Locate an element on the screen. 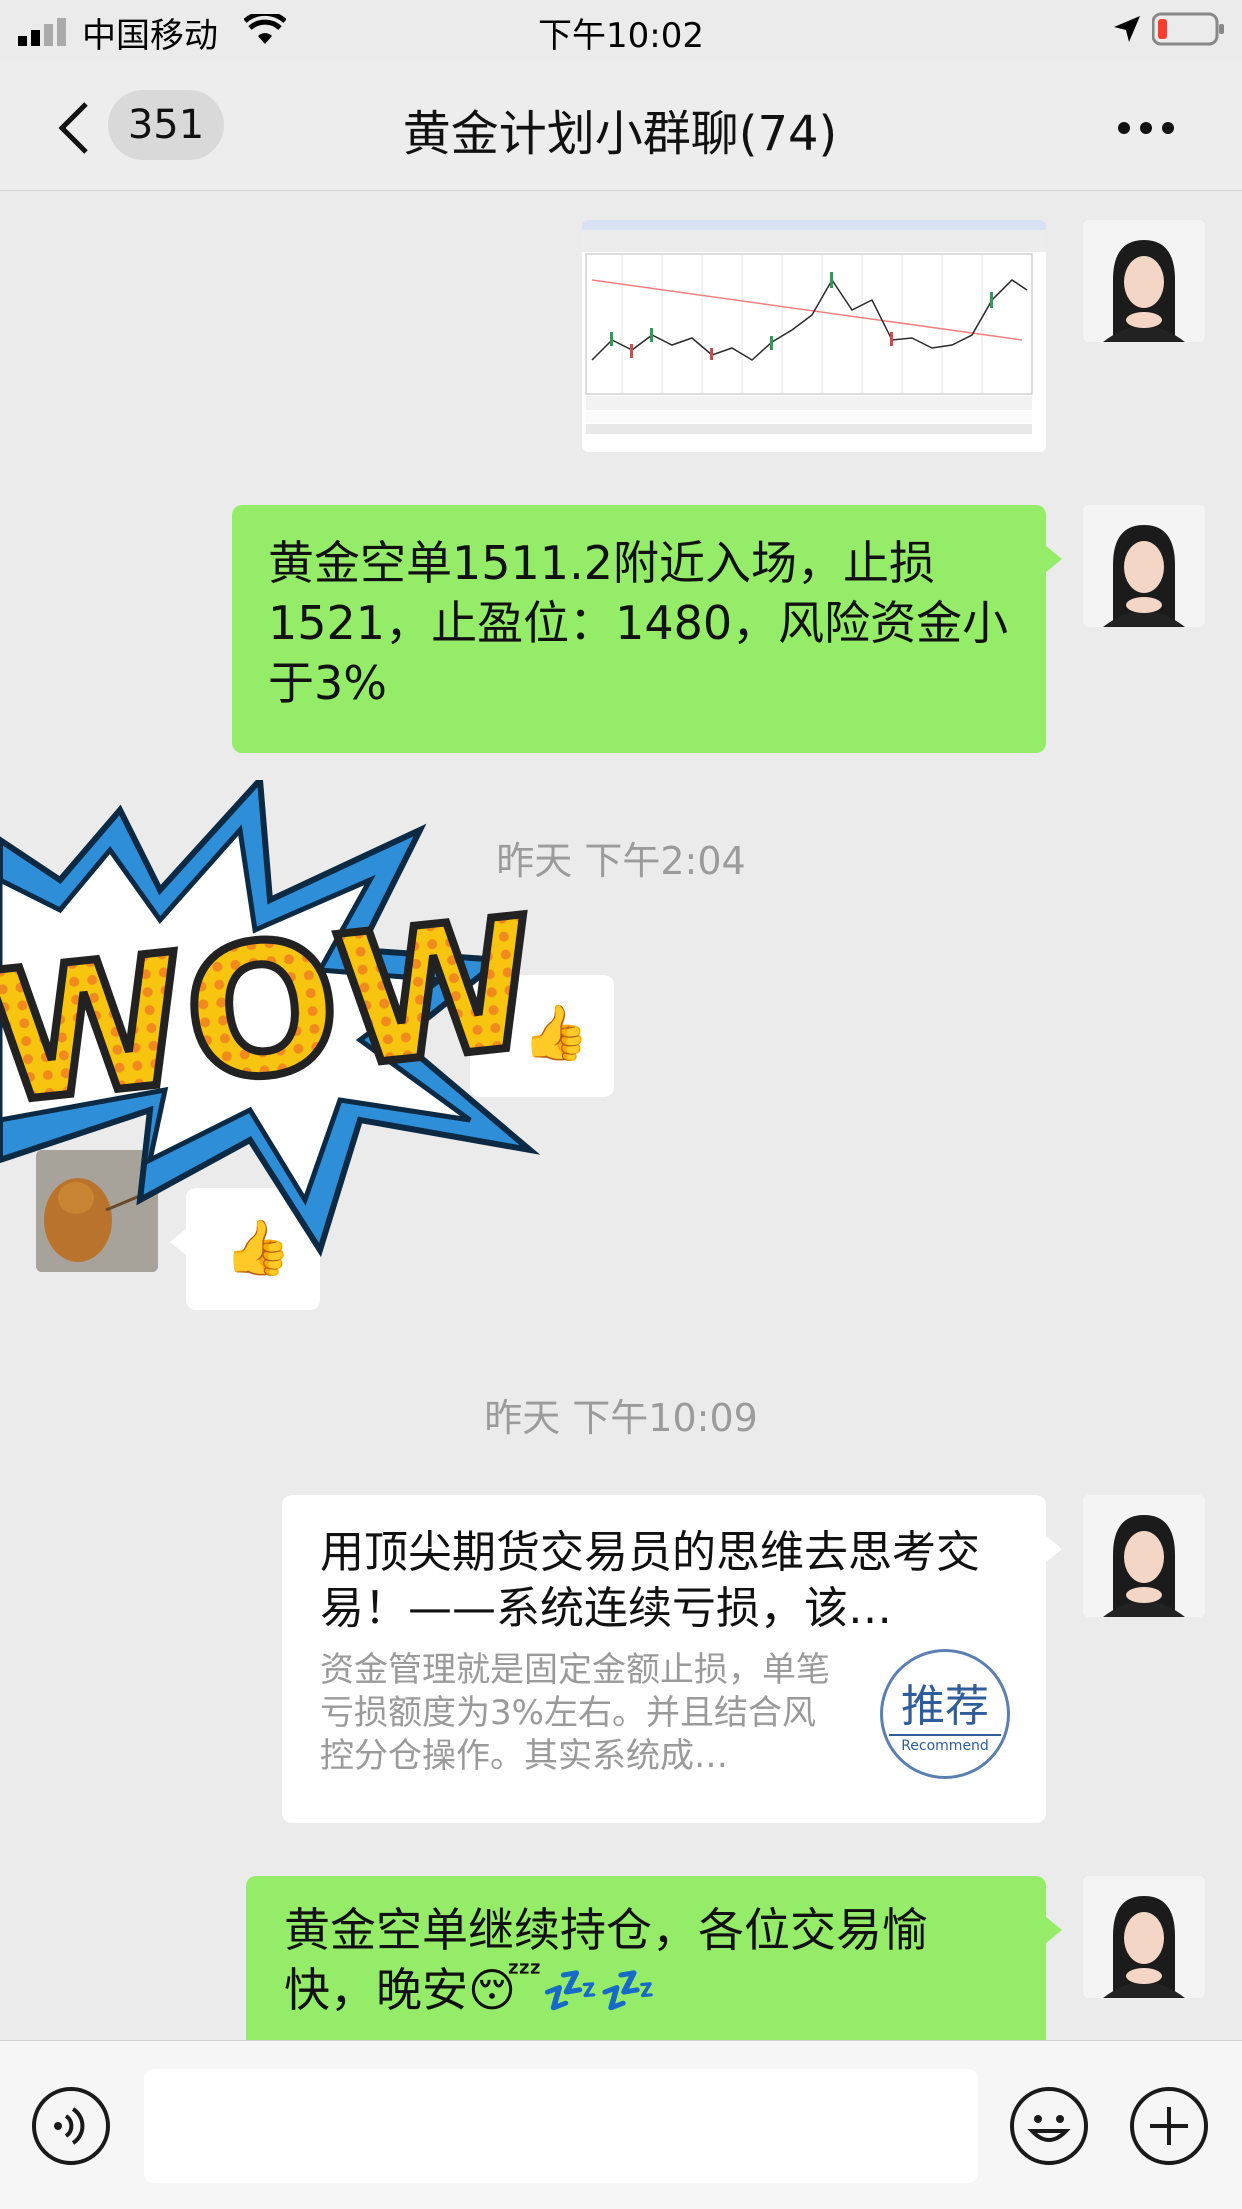 Image resolution: width=1242 pixels, height=2209 pixels. back-chevron-icon is located at coordinates (74, 128).